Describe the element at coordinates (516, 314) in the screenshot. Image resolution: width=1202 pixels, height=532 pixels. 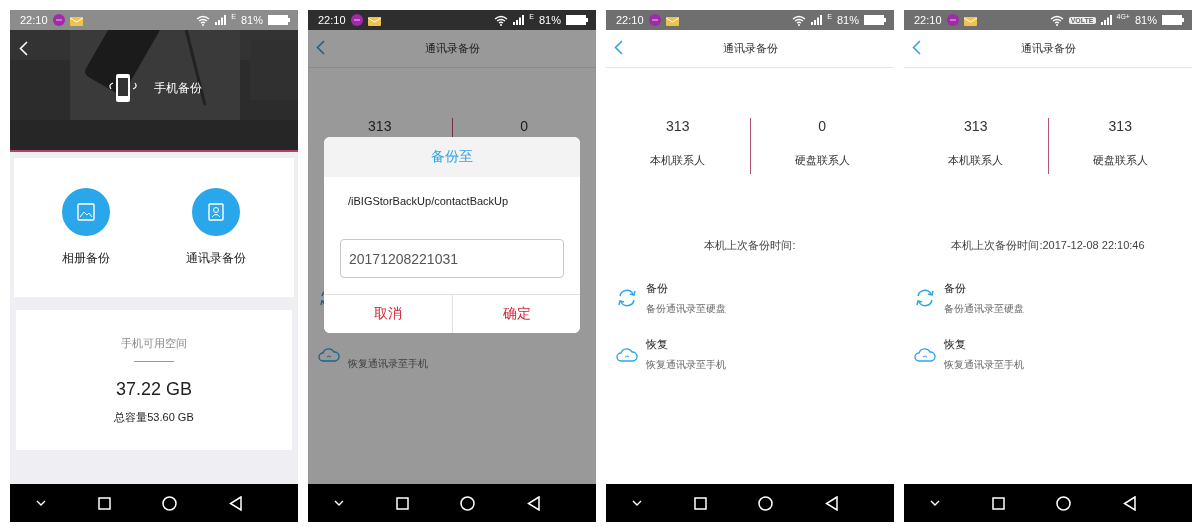
I see `confirm-button: 确定` at that location.